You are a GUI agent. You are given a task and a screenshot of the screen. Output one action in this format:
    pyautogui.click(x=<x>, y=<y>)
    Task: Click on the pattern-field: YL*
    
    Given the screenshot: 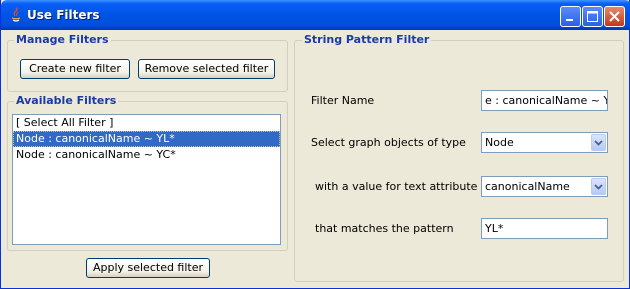 What is the action you would take?
    pyautogui.click(x=544, y=228)
    